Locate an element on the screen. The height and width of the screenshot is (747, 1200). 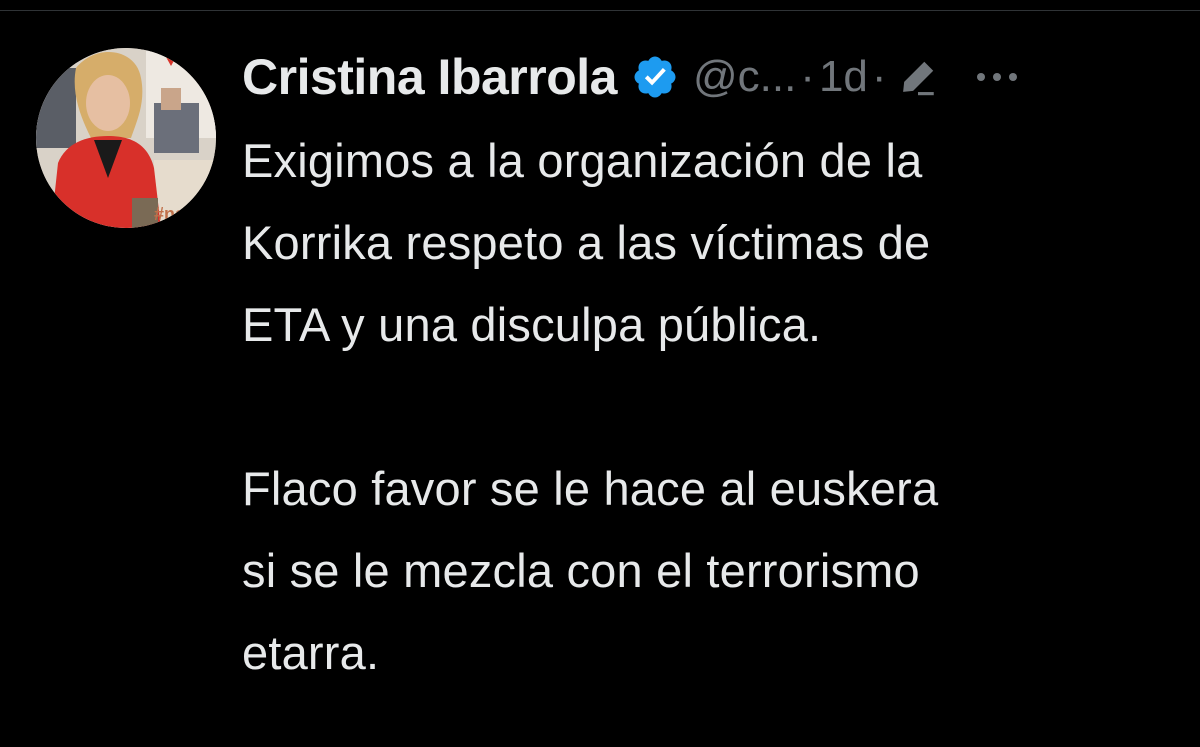
display-name: Cristina Ibarrola is located at coordinates (429, 77).